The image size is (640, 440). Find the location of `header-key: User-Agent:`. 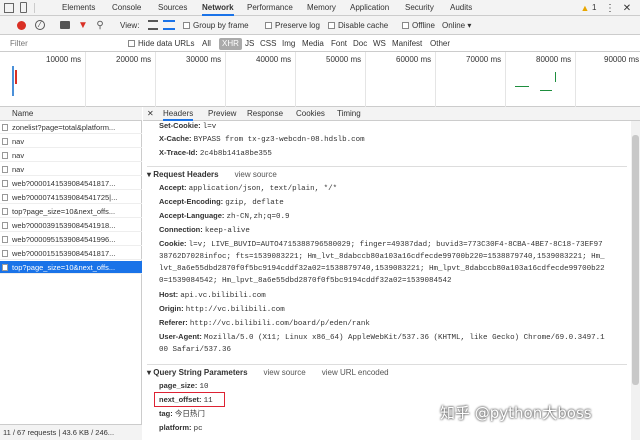

header-key: User-Agent: is located at coordinates (180, 336).